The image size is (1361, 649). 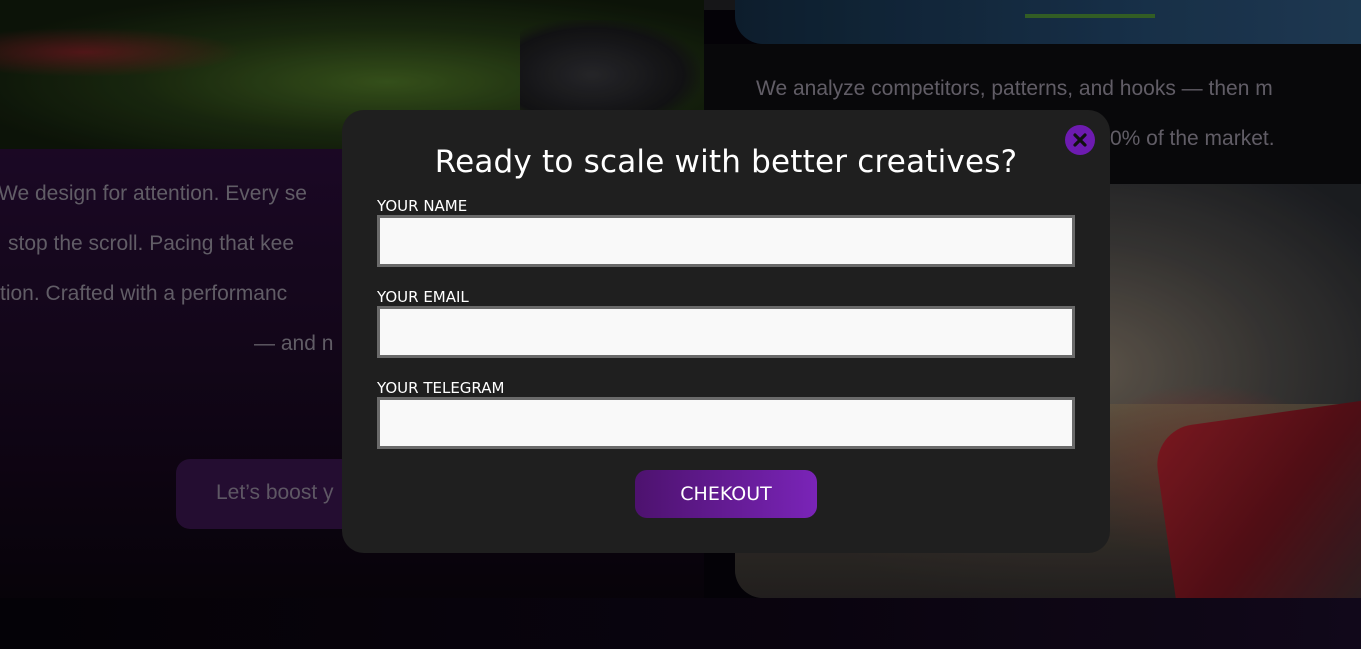 What do you see at coordinates (726, 241) in the screenshot?
I see `name-input` at bounding box center [726, 241].